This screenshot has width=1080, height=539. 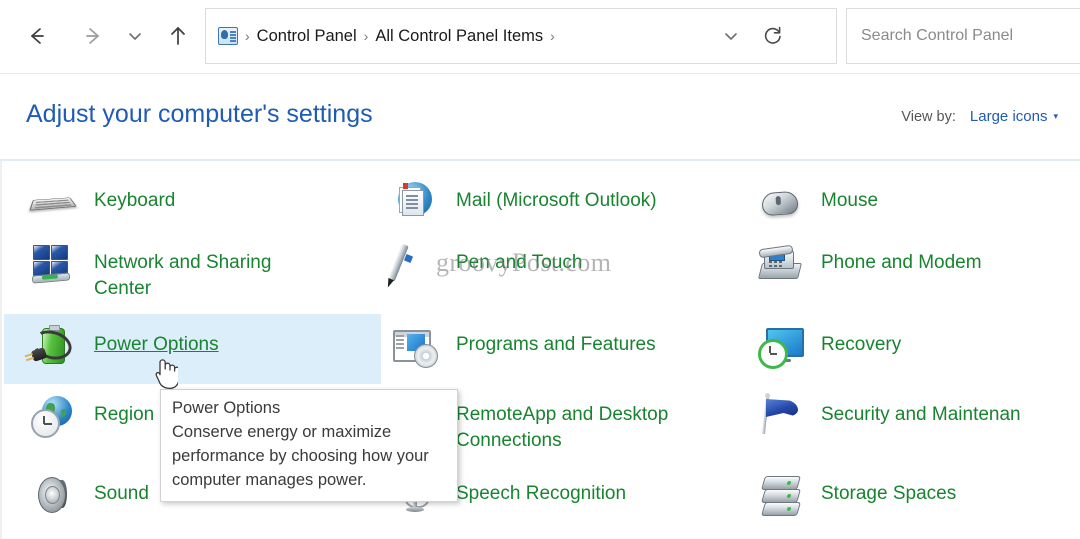 I want to click on item-programs-and-features: Programs and Features, so click(x=567, y=346).